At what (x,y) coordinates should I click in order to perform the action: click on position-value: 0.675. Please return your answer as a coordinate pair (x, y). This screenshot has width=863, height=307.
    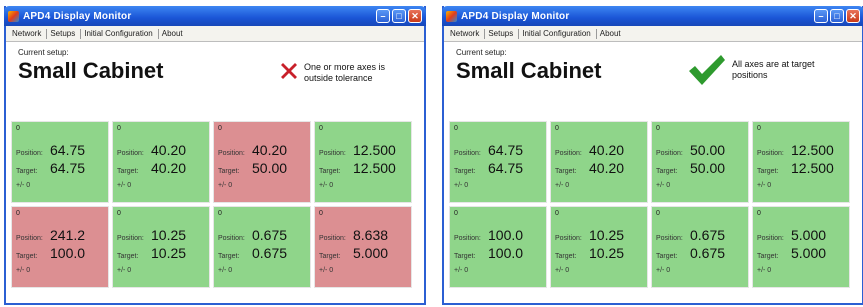
    Looking at the image, I should click on (708, 235).